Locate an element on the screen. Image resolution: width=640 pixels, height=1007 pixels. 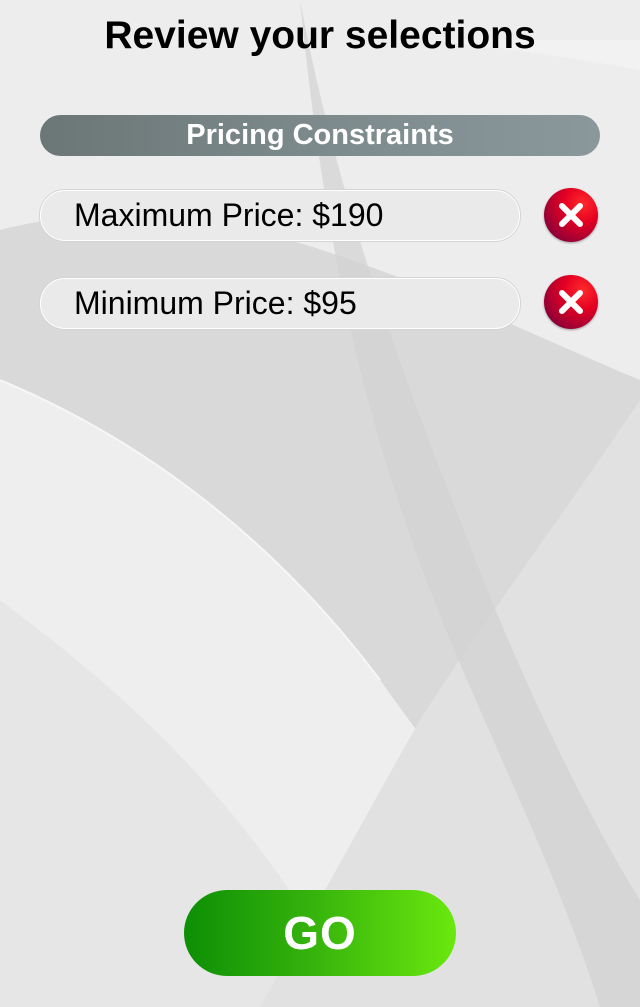
constraint-label: Minimum Price: $95 is located at coordinates (215, 303).